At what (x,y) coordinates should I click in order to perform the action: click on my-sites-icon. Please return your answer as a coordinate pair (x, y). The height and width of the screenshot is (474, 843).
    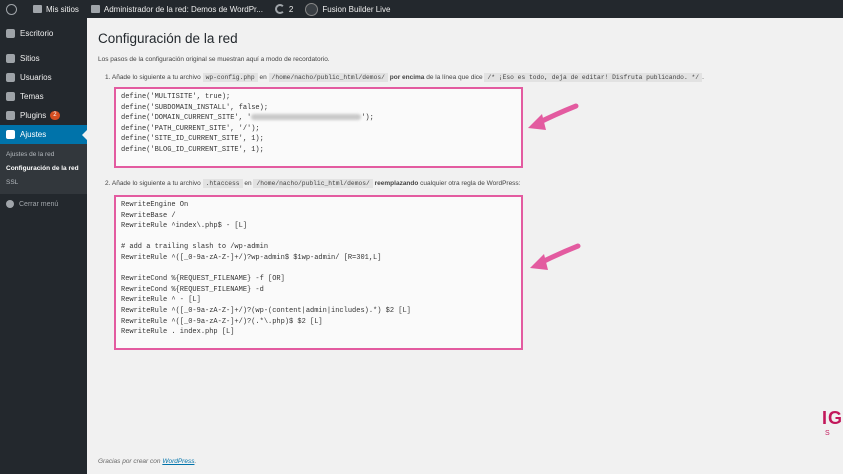
    Looking at the image, I should click on (37, 9).